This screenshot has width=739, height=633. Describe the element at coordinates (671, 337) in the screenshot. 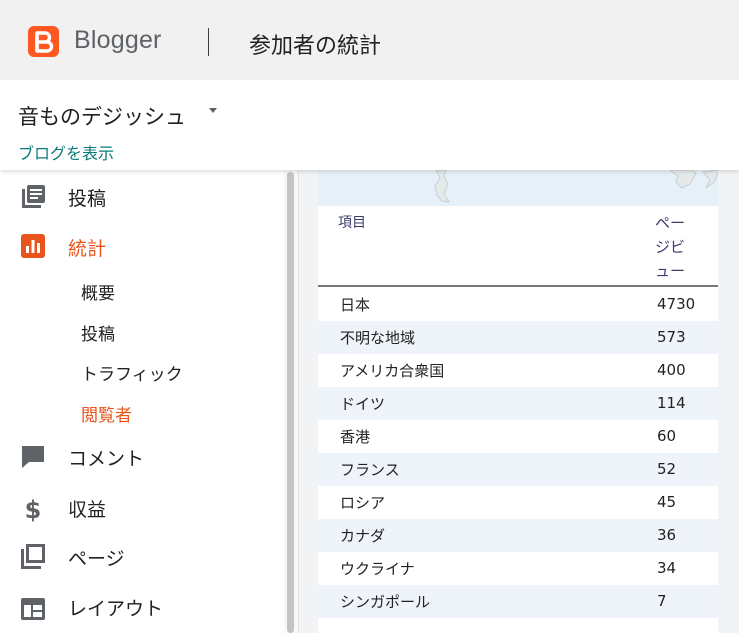

I see `pageviews-cell: 573` at that location.